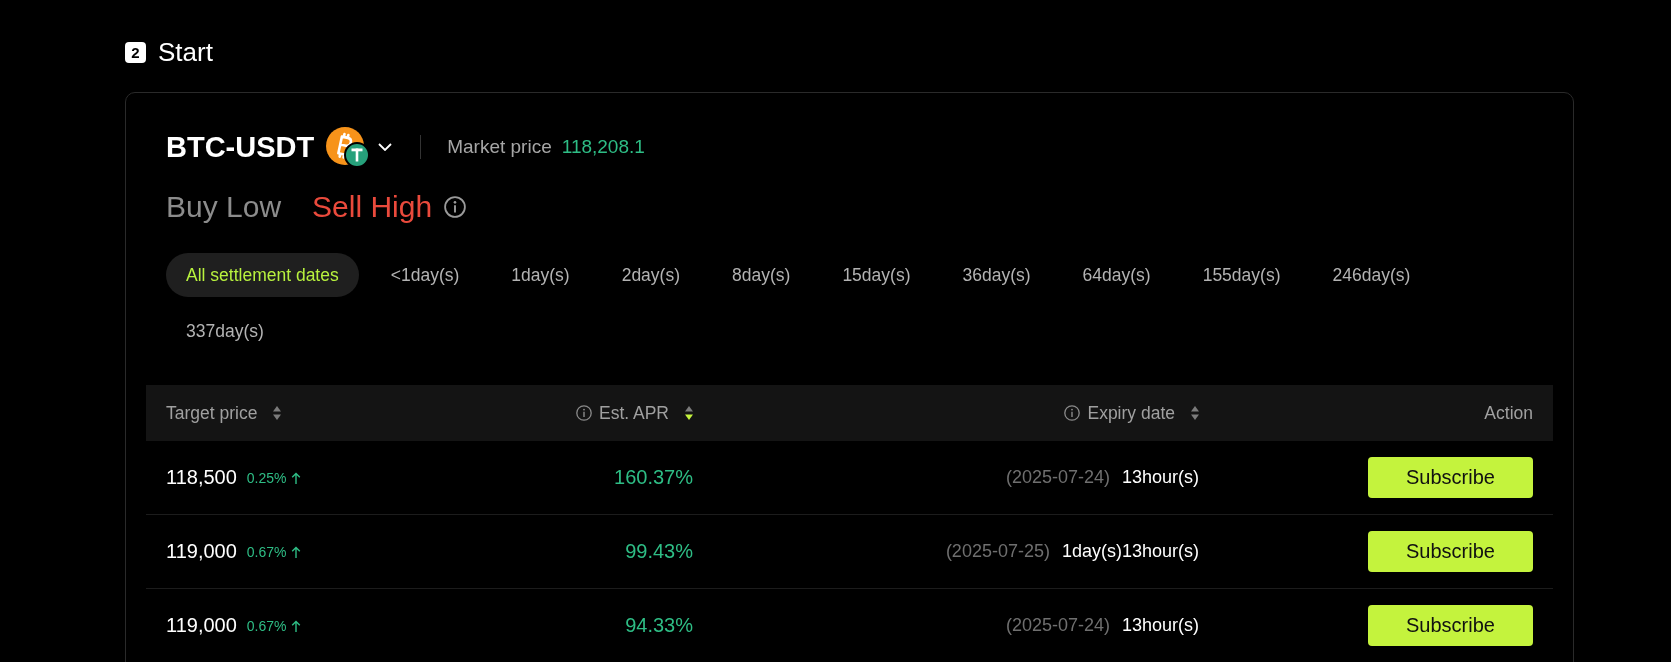 This screenshot has height=662, width=1671. I want to click on date-filter-tab: <1day(s), so click(425, 275).